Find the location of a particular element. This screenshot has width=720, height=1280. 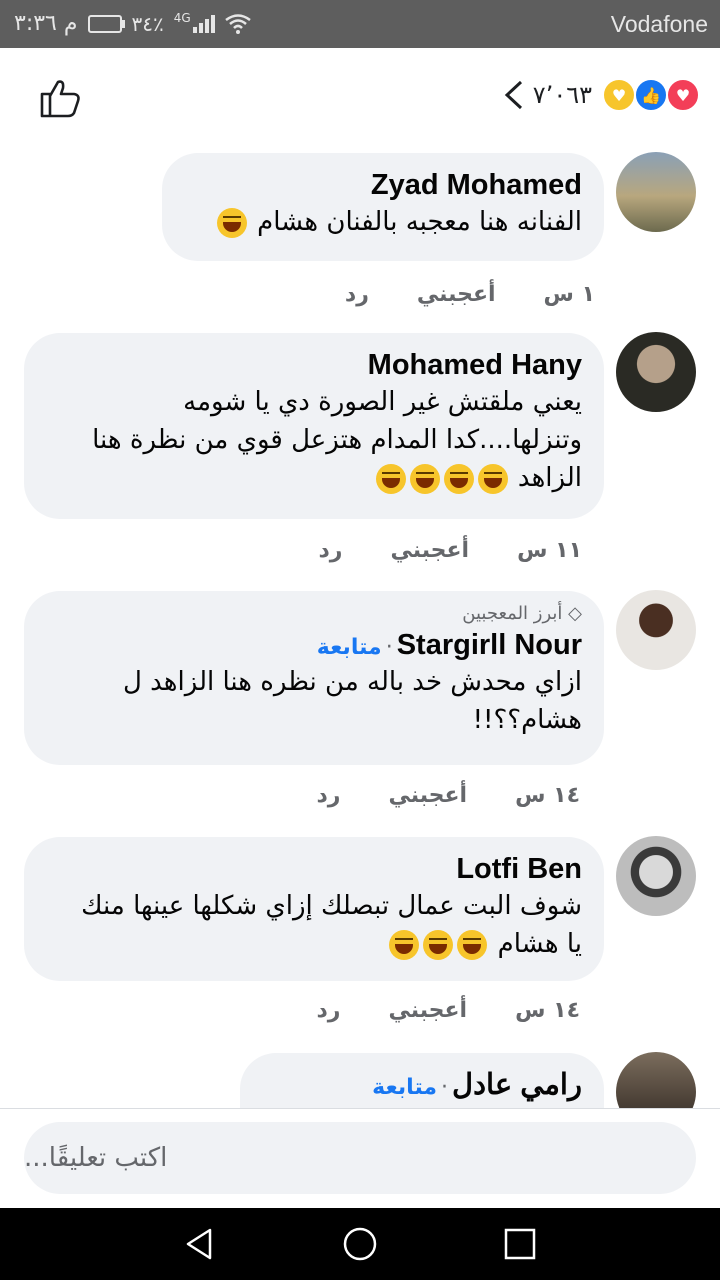

chevron-left-icon is located at coordinates (514, 95).